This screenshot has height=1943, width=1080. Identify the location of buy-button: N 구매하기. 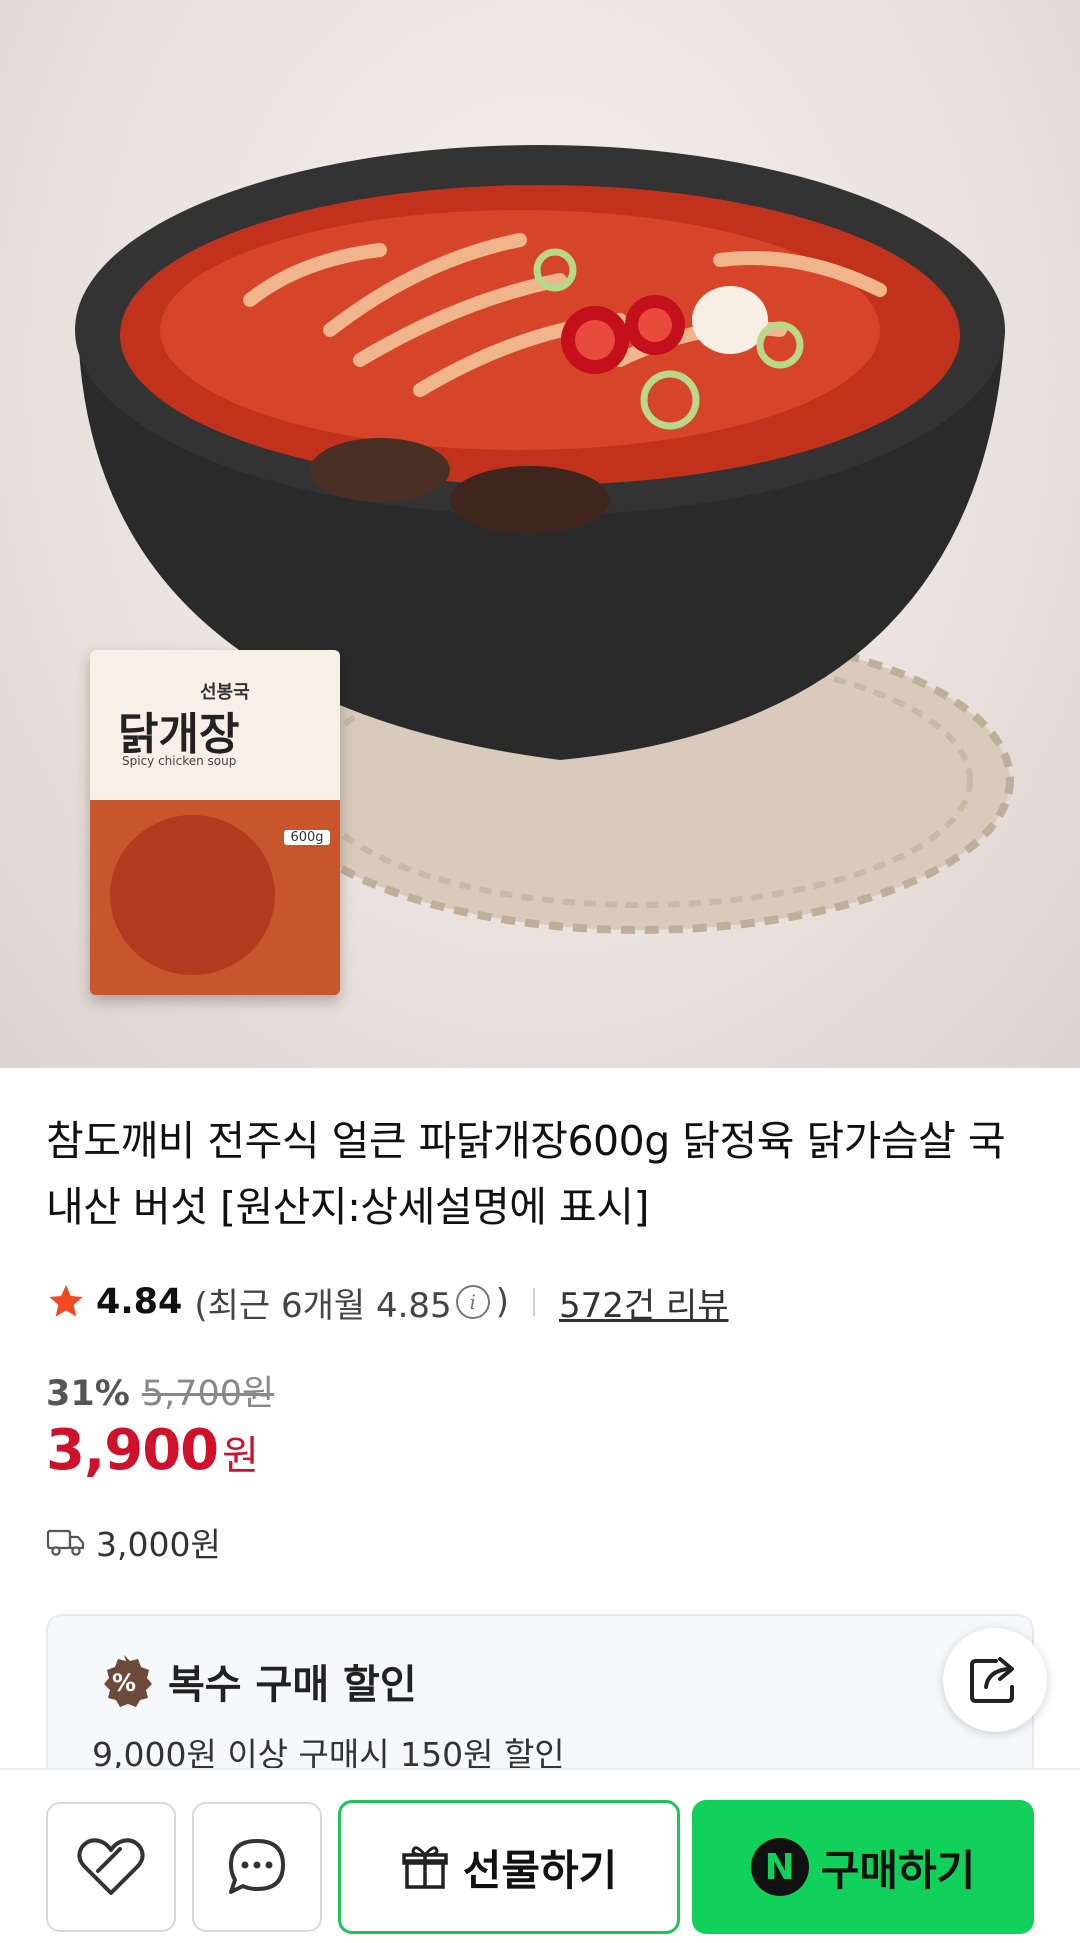
(863, 1867).